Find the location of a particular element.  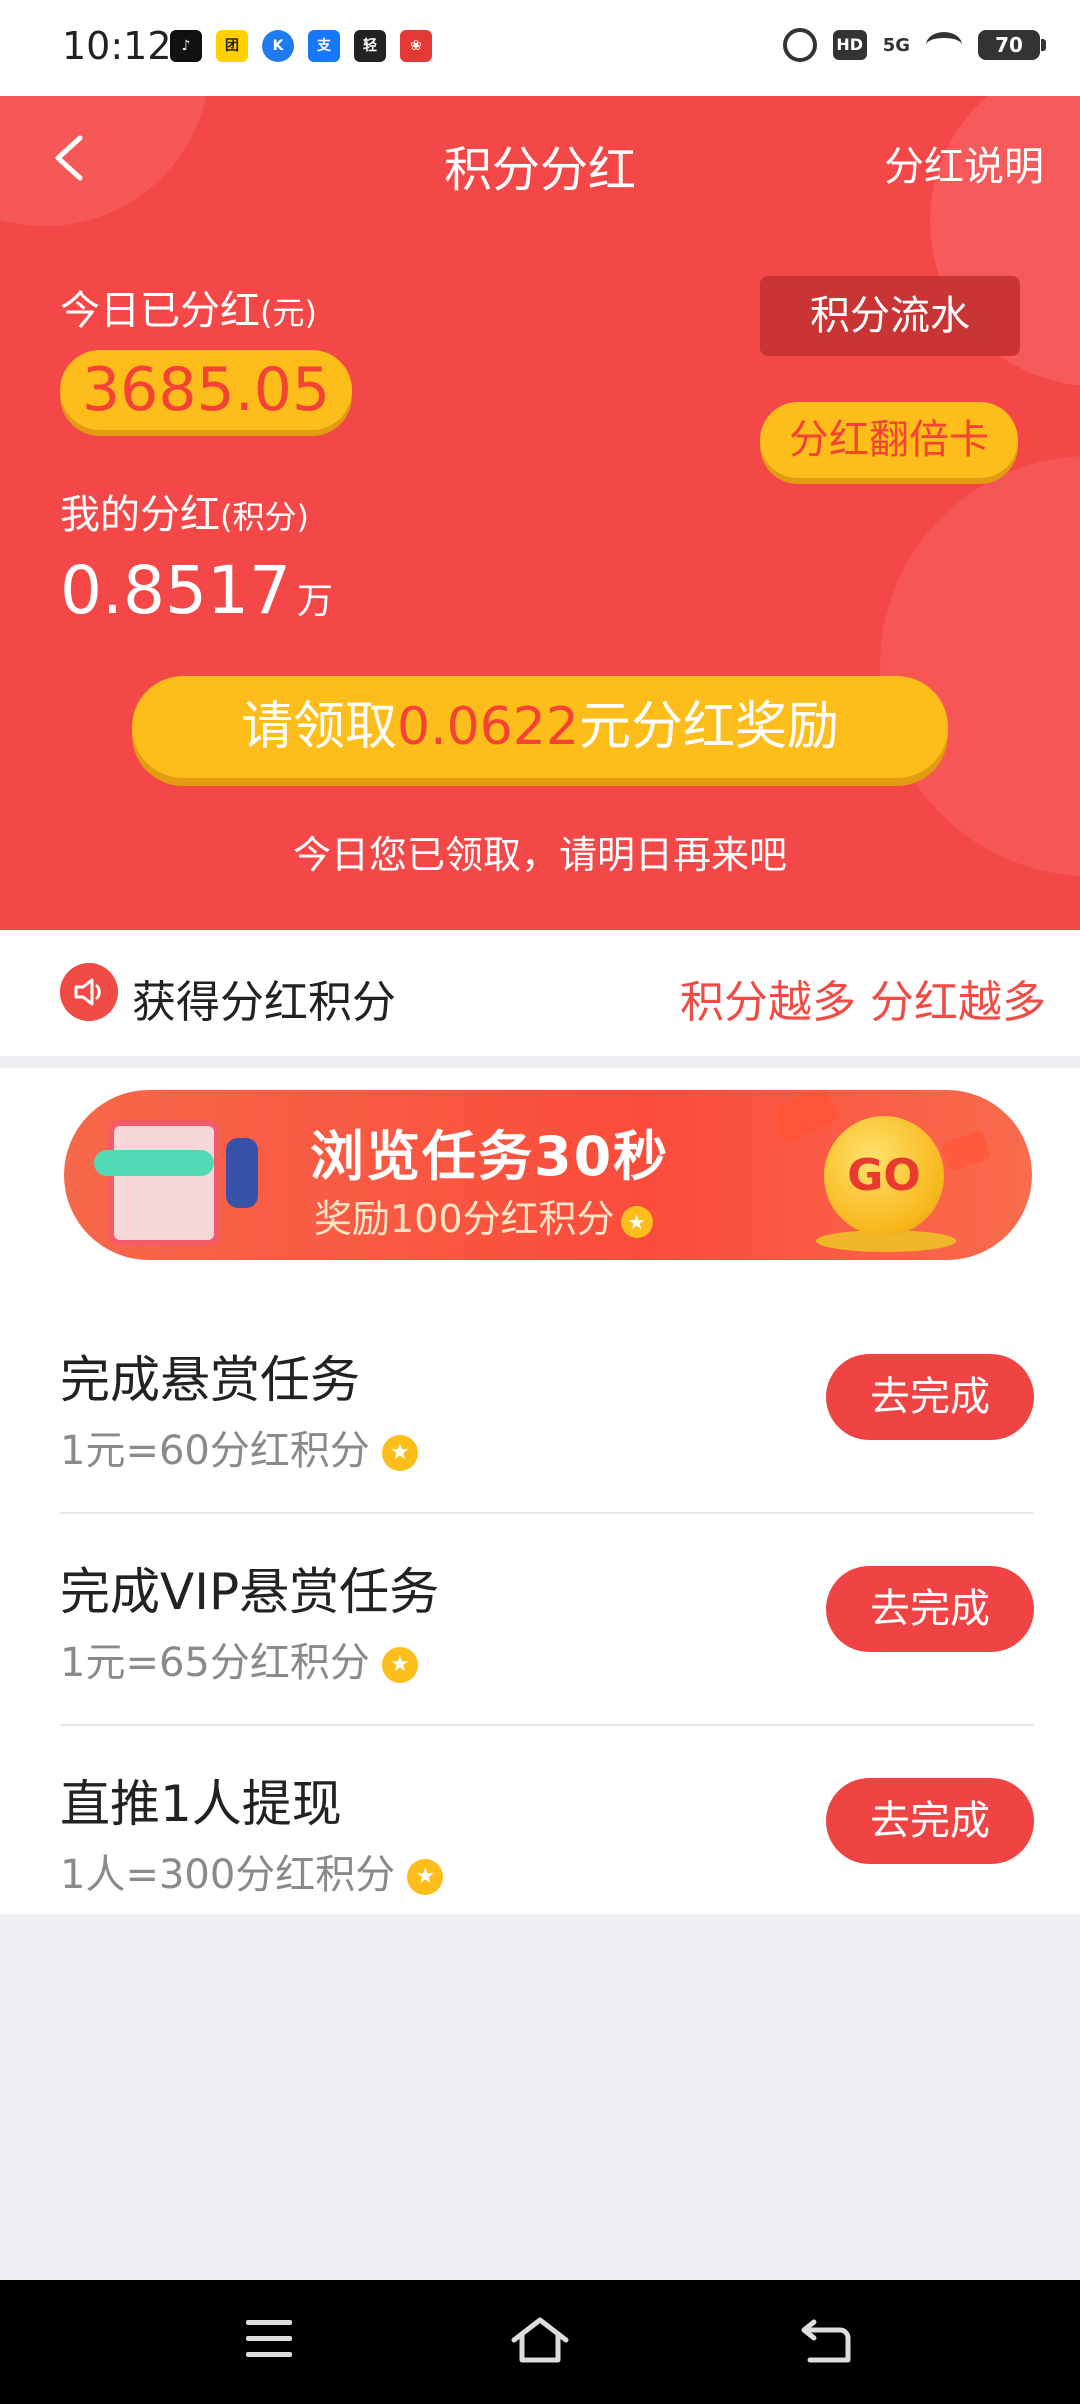

task-reward: 1元=65分红积分 ★ is located at coordinates (239, 1659).